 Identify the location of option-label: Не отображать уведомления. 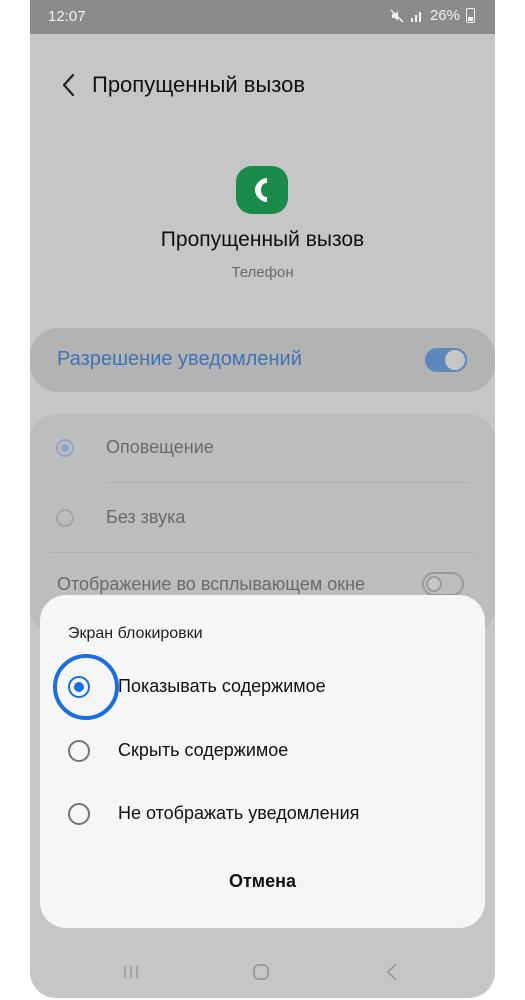
(239, 813).